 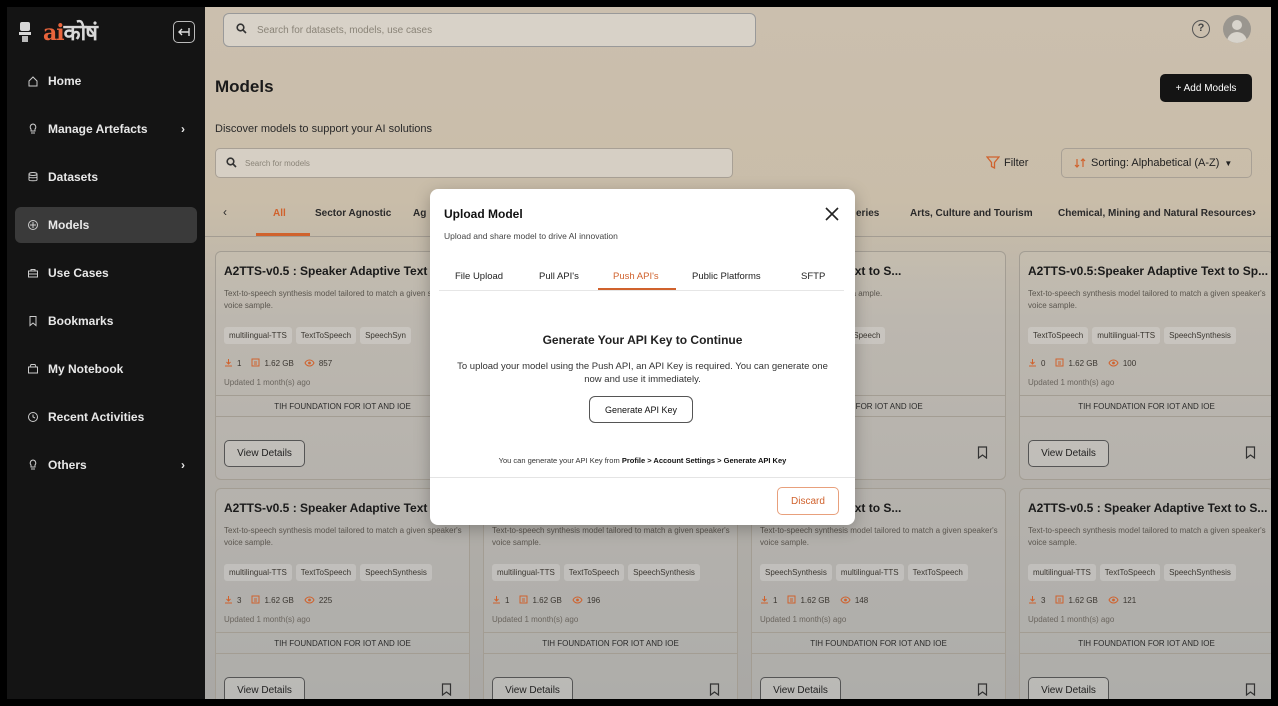 I want to click on briefcase-icon, so click(x=33, y=273).